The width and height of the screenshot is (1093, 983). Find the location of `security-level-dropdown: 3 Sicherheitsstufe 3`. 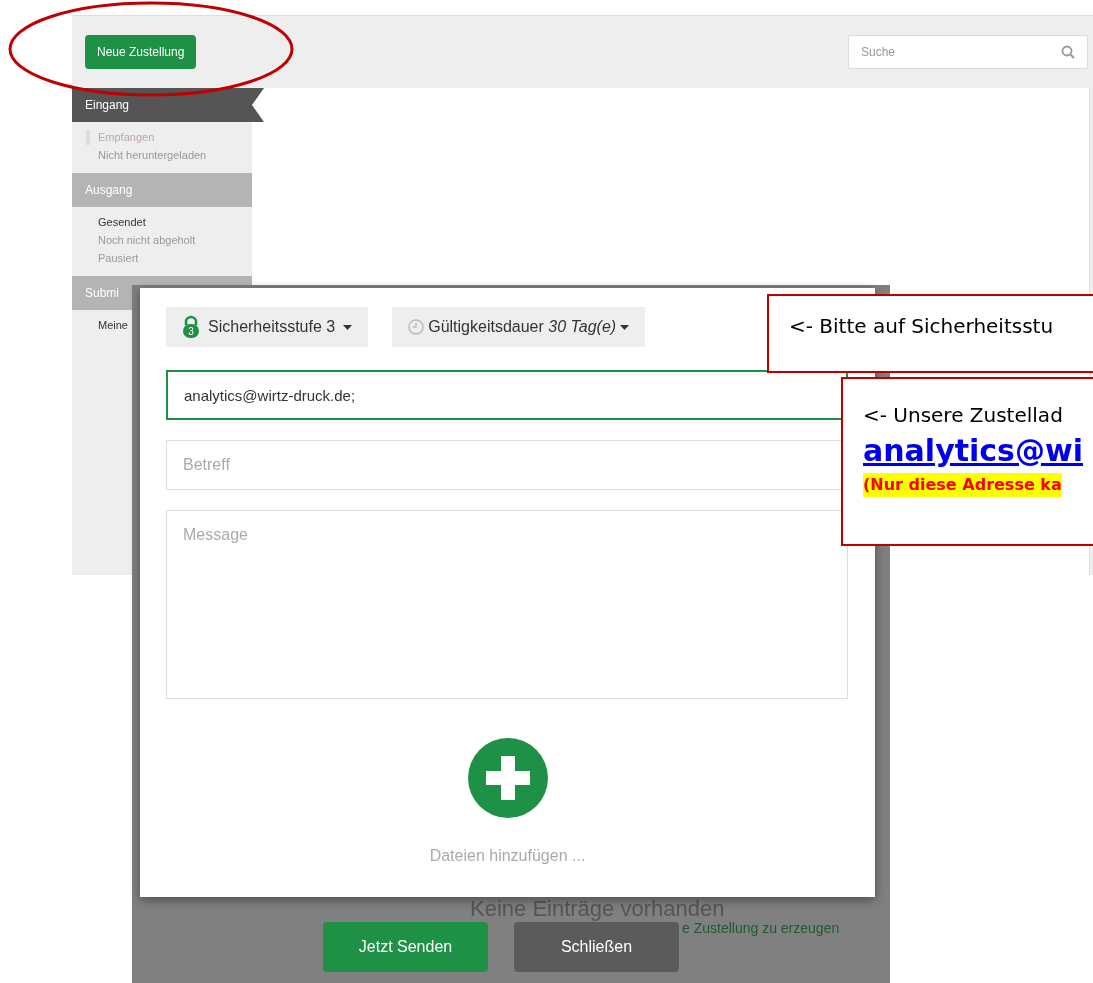

security-level-dropdown: 3 Sicherheitsstufe 3 is located at coordinates (267, 327).